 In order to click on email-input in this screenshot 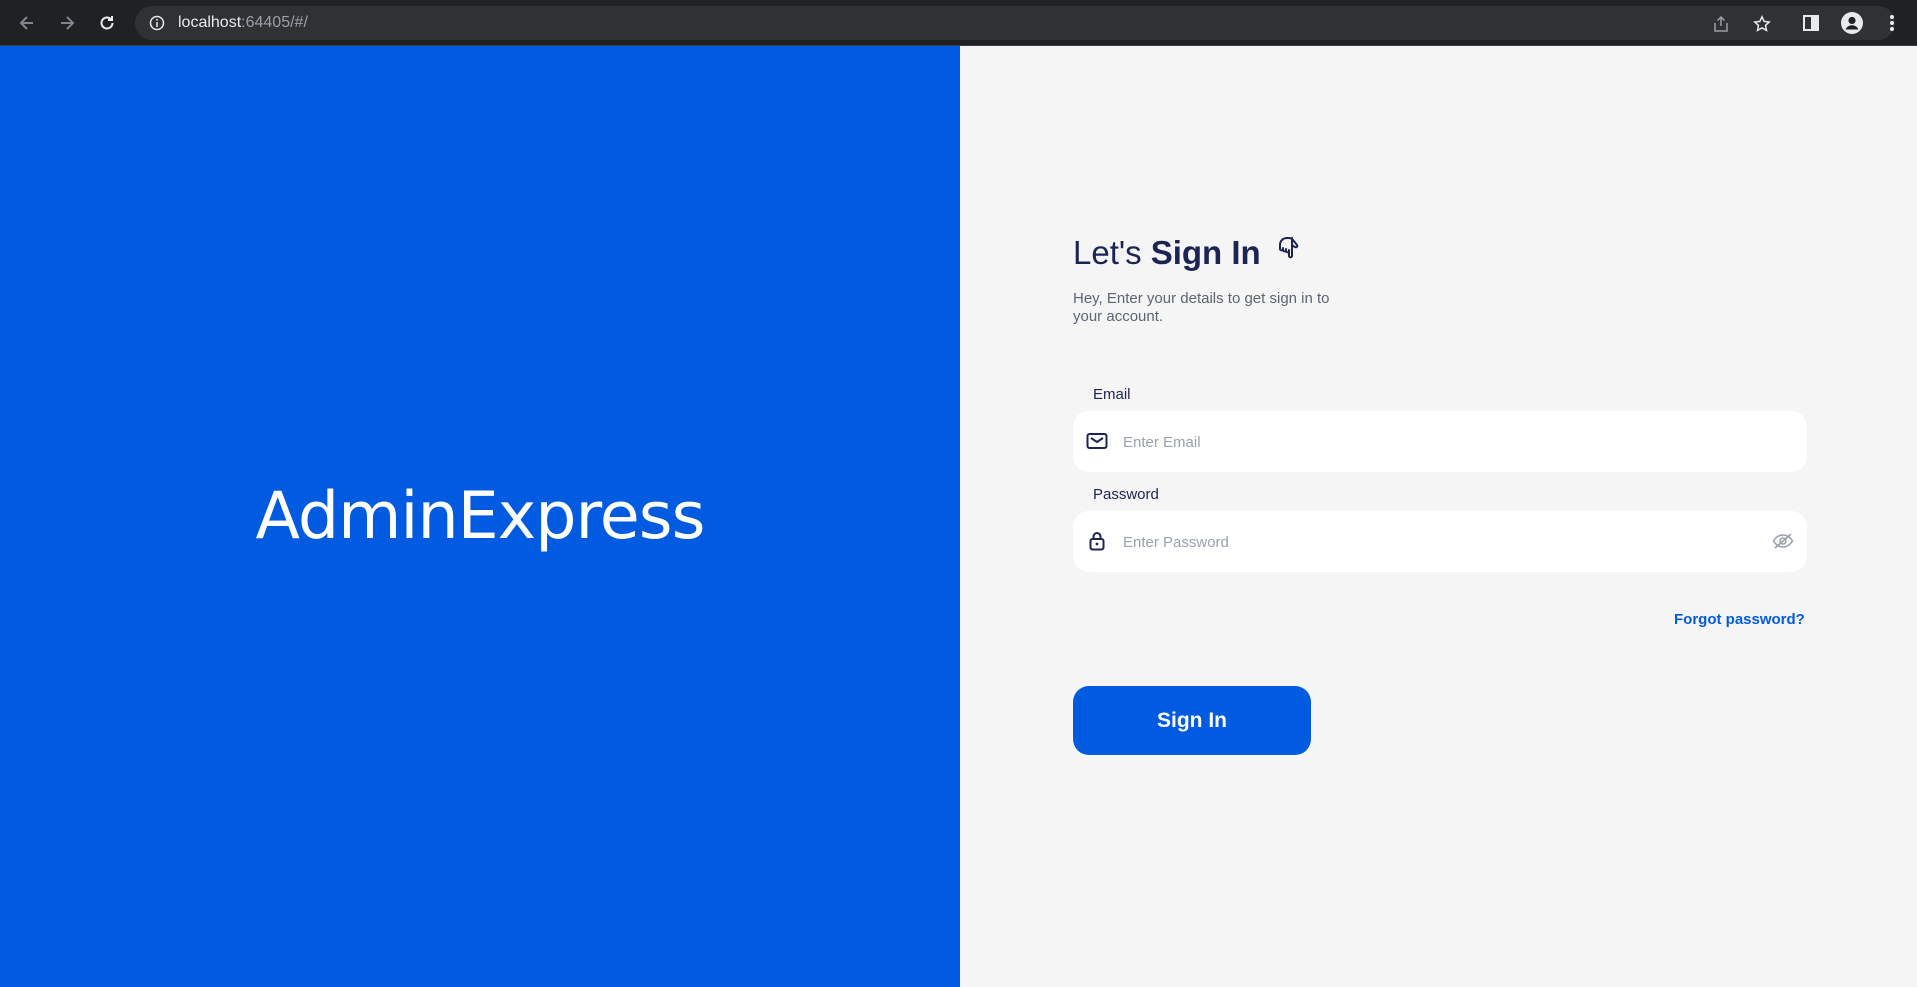, I will do `click(1433, 442)`.